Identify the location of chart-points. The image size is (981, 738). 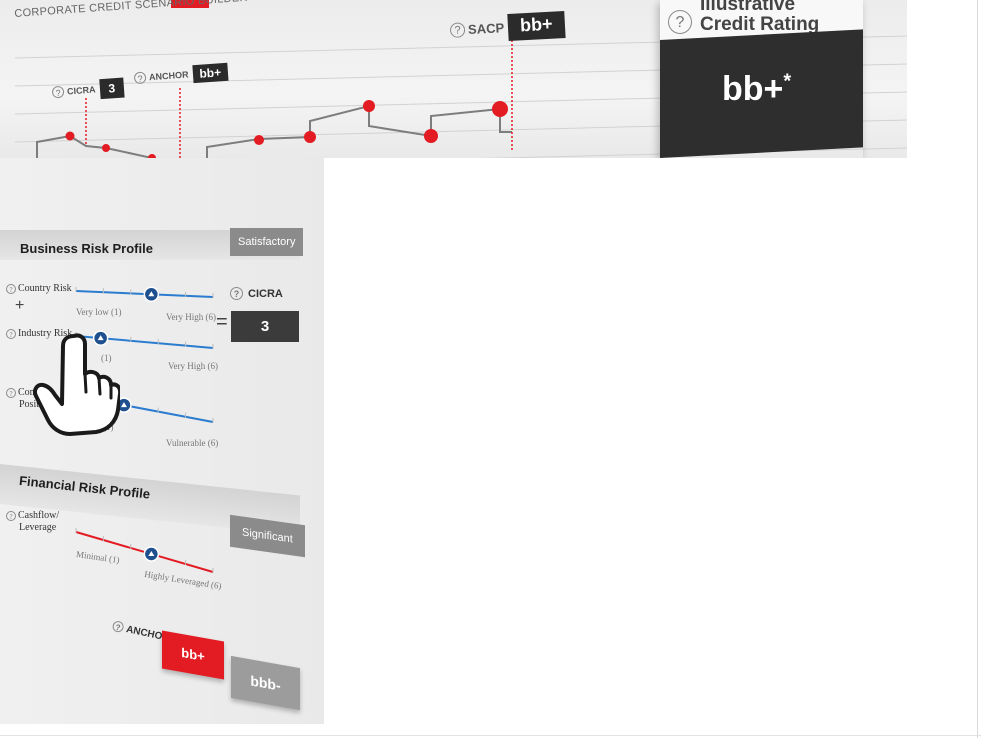
(286, 129).